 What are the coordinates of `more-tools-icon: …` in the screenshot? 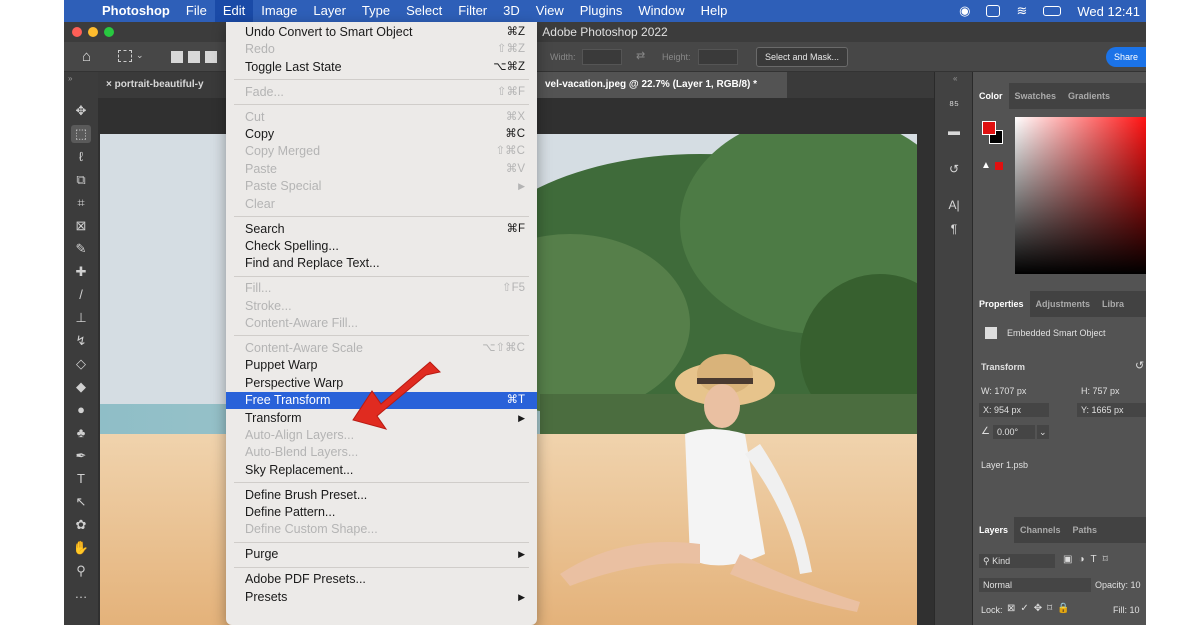 It's located at (81, 594).